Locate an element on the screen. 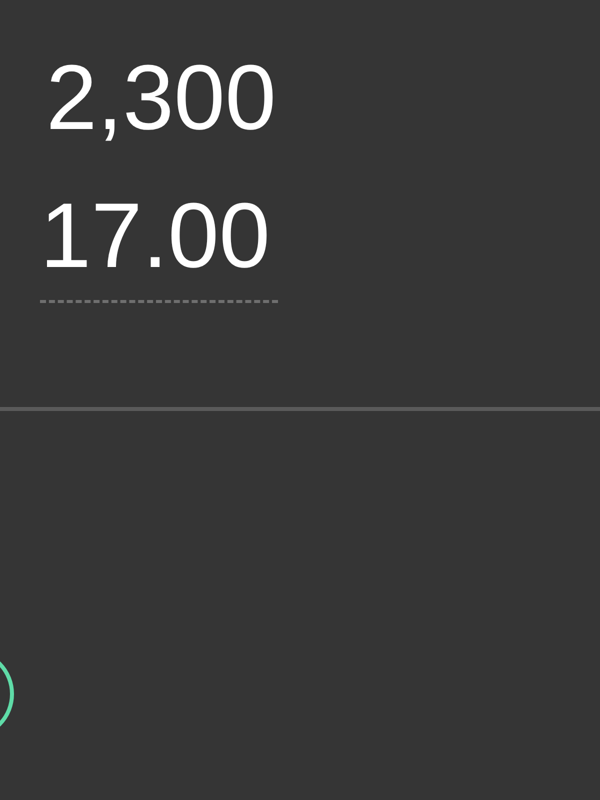 The height and width of the screenshot is (800, 600). value-field: 17.00 is located at coordinates (159, 246).